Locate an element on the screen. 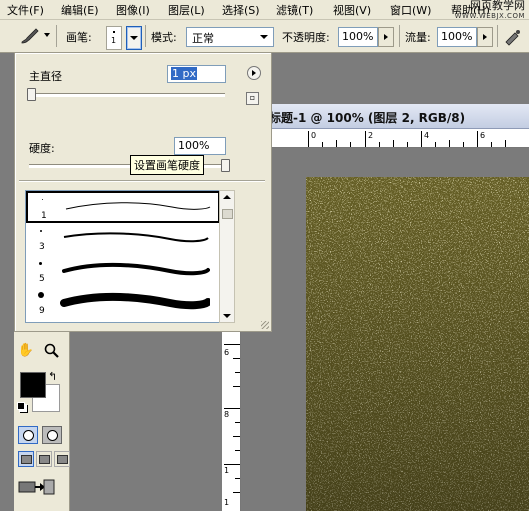  preset-list-scrollbar is located at coordinates (227, 256).